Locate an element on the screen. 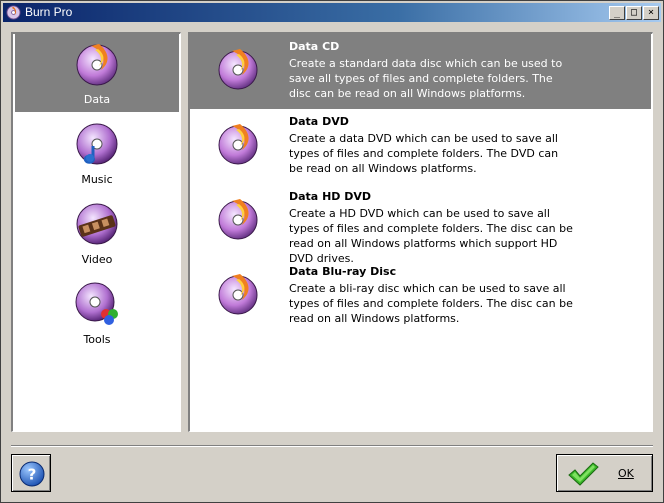 The height and width of the screenshot is (503, 664). music-disc-icon is located at coordinates (97, 144).